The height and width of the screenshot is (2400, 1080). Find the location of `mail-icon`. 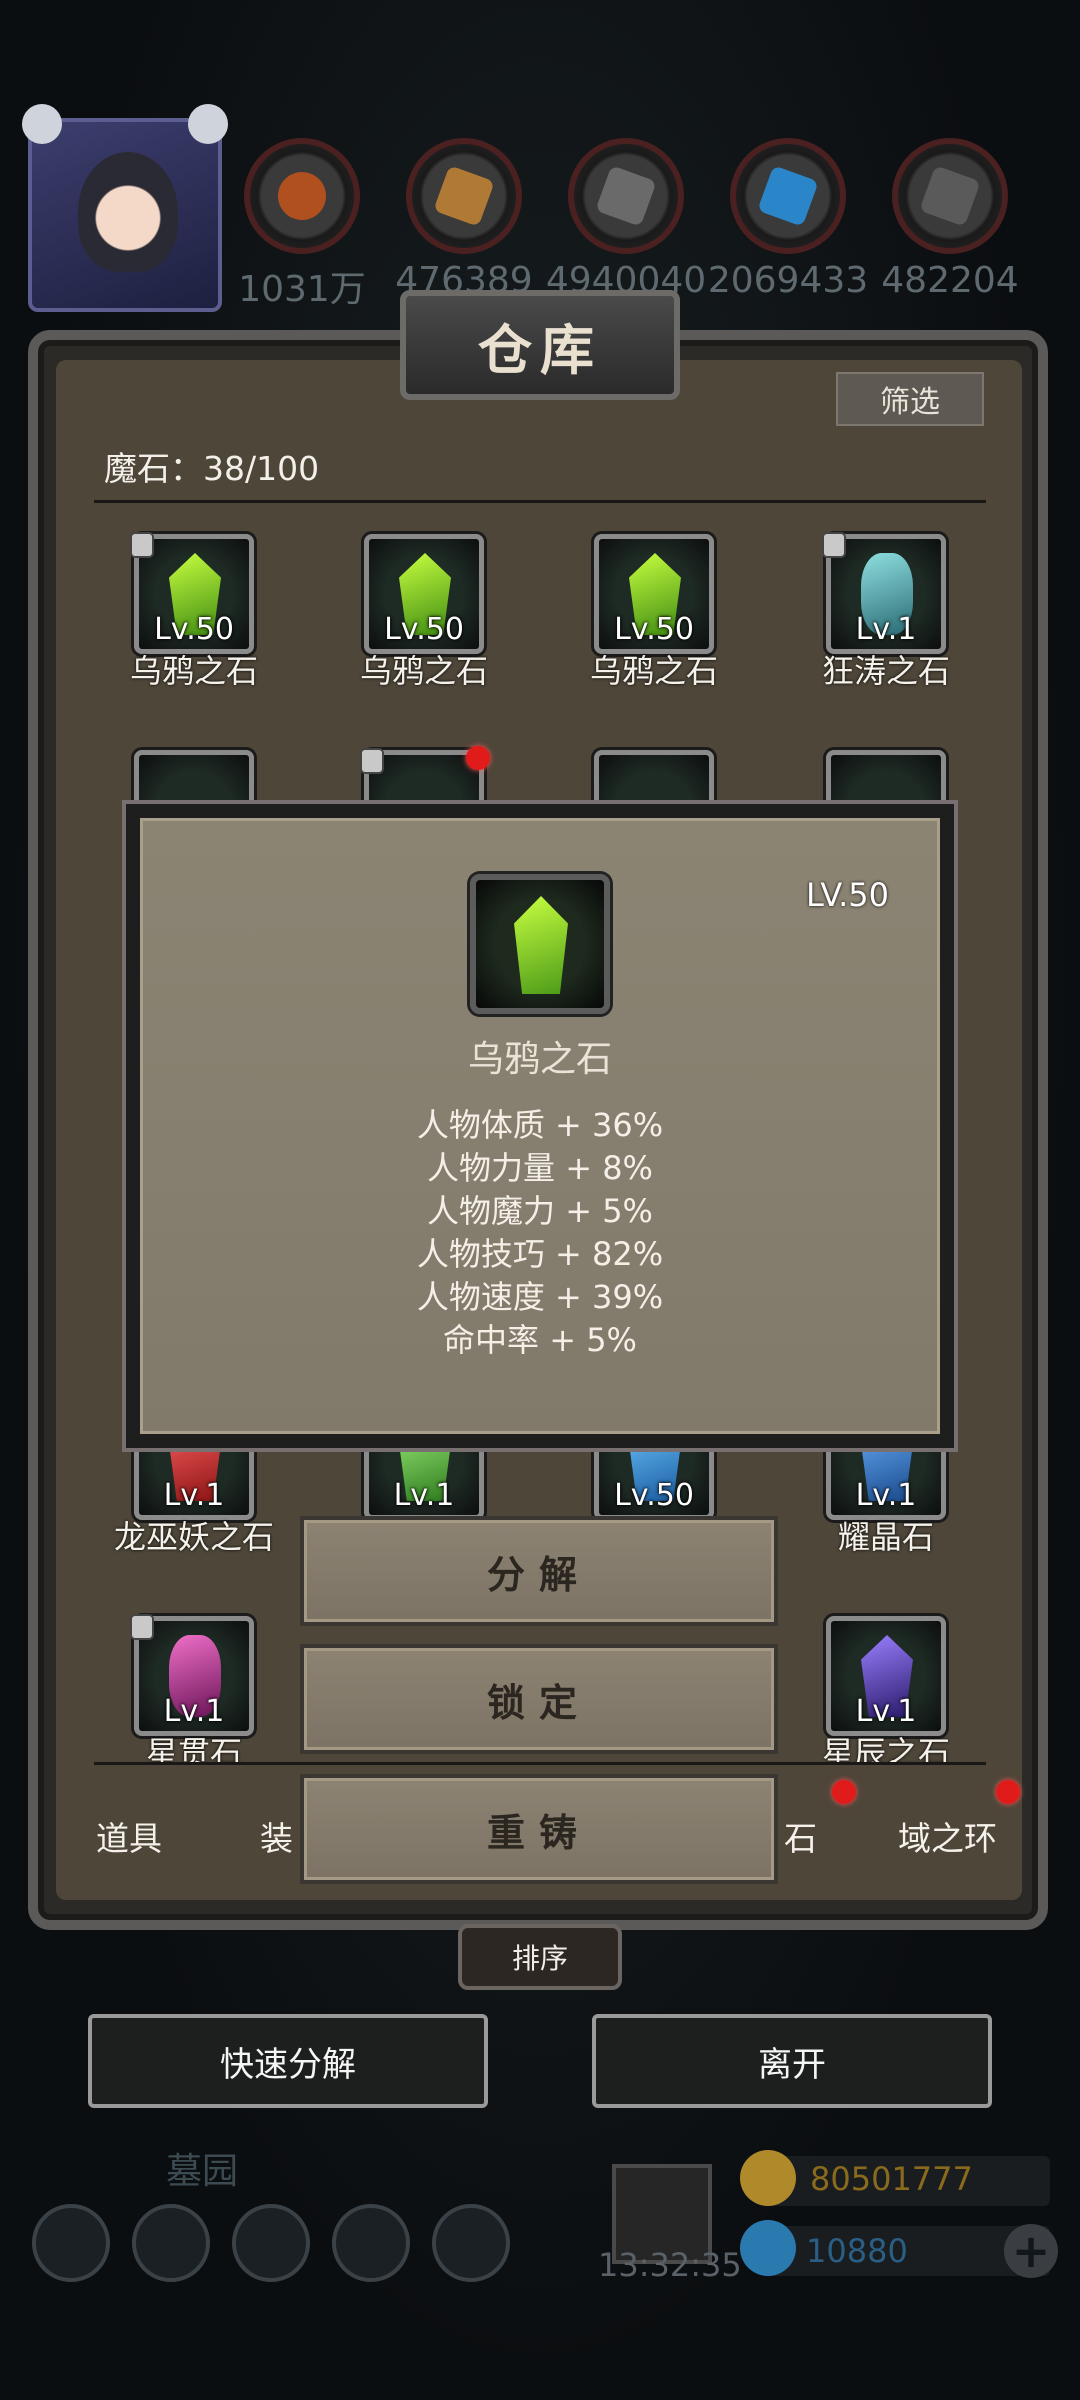

mail-icon is located at coordinates (371, 2243).